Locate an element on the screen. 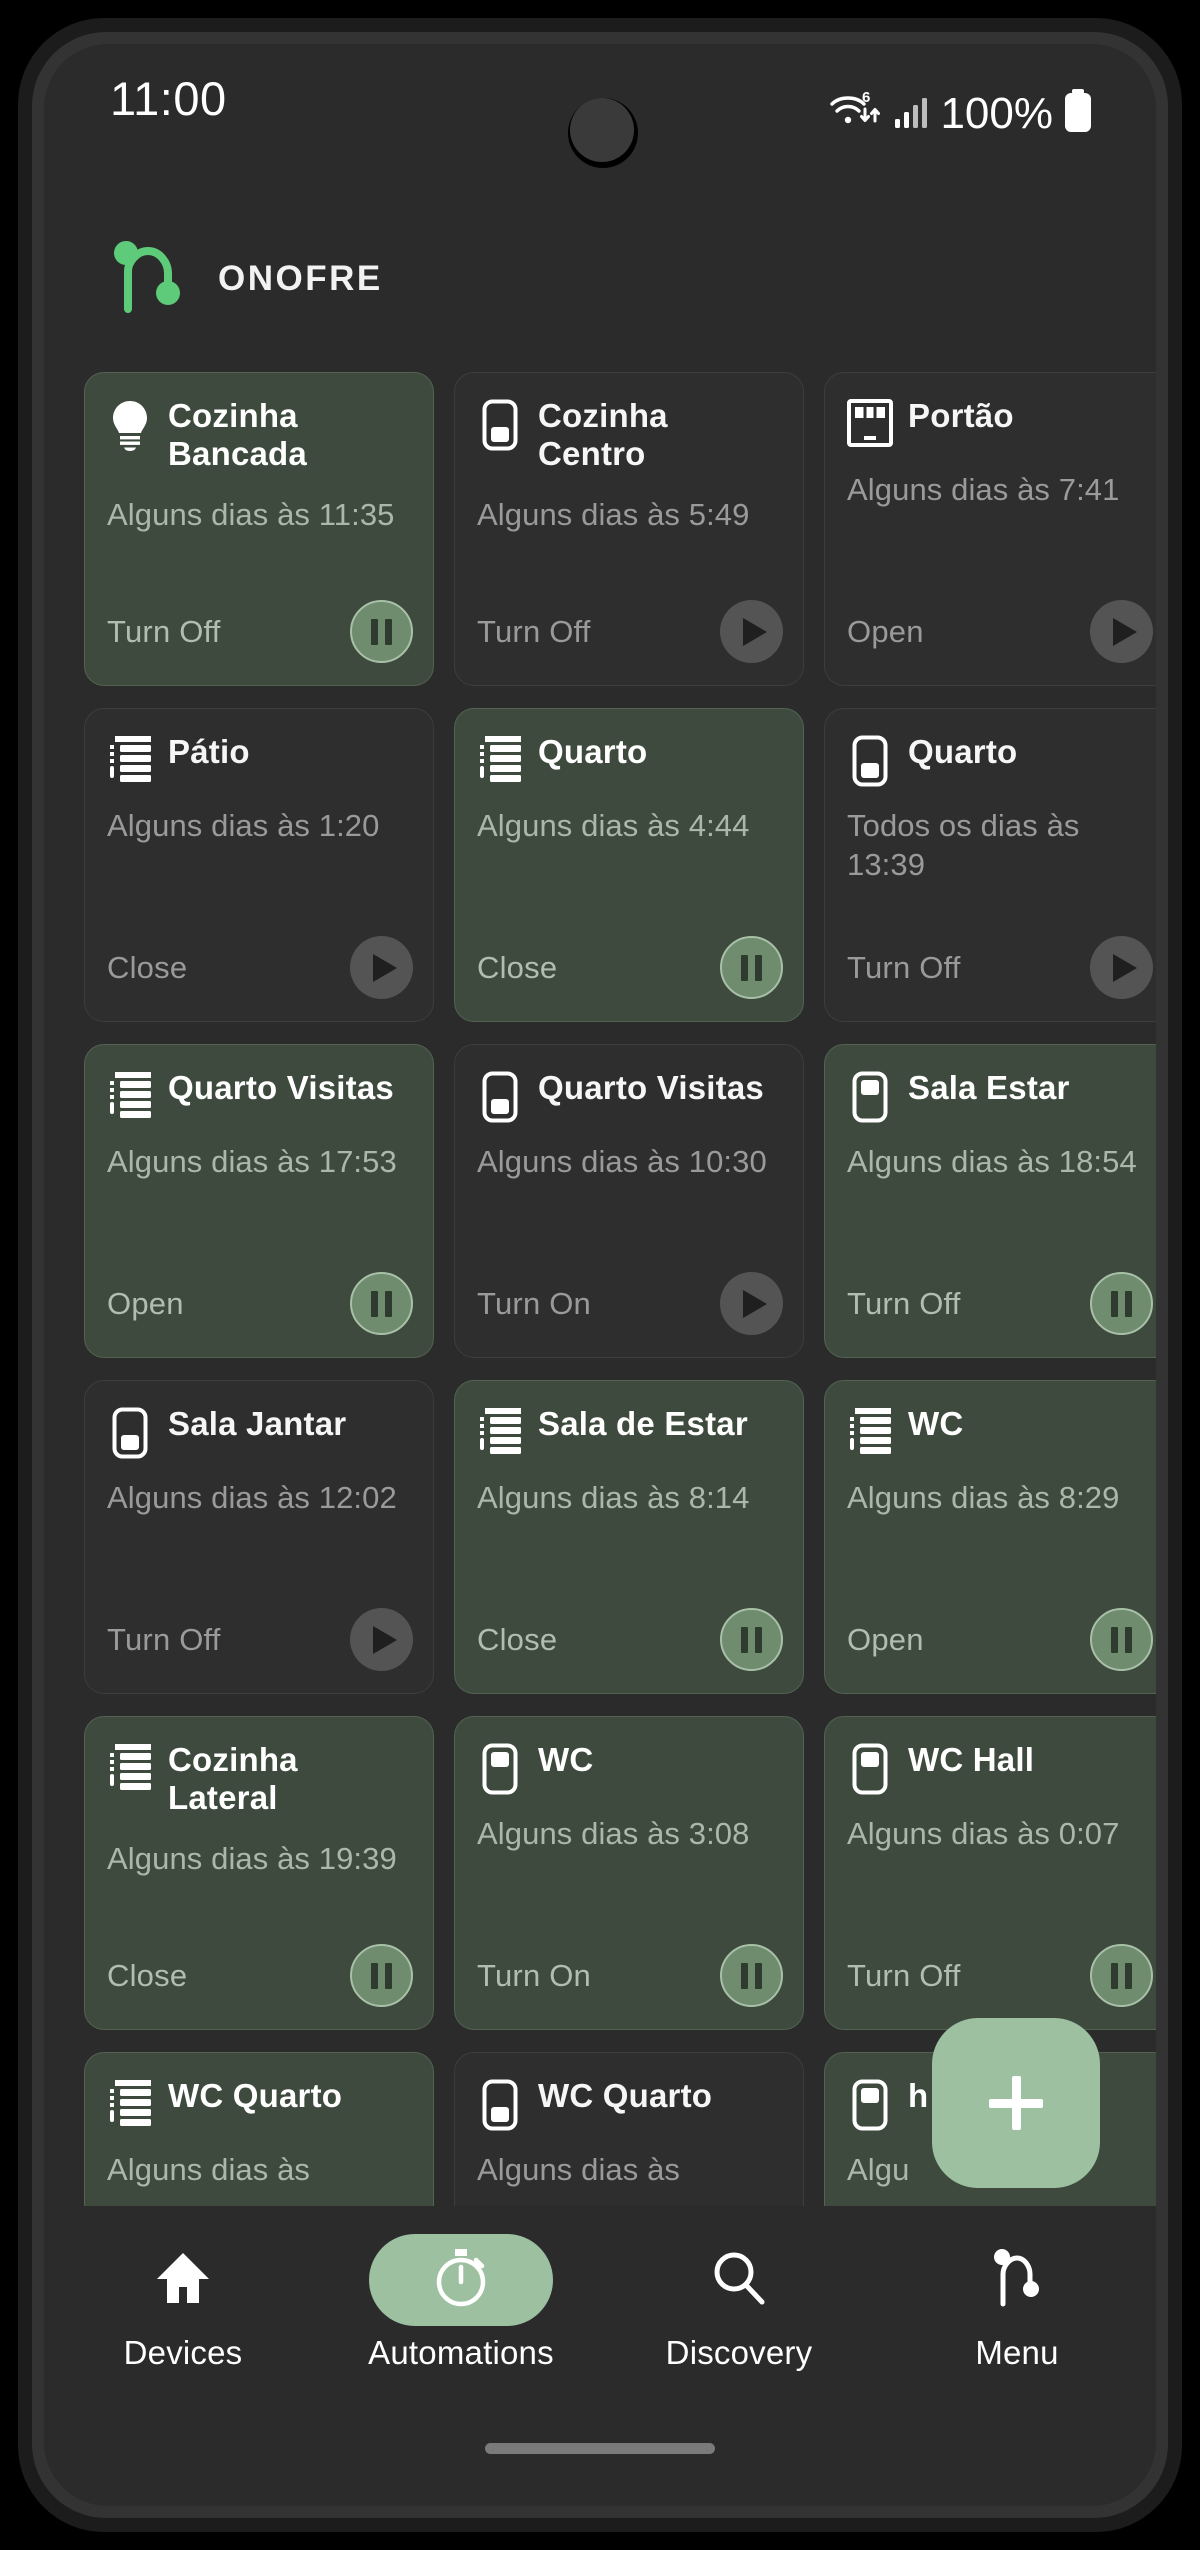 The width and height of the screenshot is (1200, 2550). card-header: Portão is located at coordinates (1000, 423).